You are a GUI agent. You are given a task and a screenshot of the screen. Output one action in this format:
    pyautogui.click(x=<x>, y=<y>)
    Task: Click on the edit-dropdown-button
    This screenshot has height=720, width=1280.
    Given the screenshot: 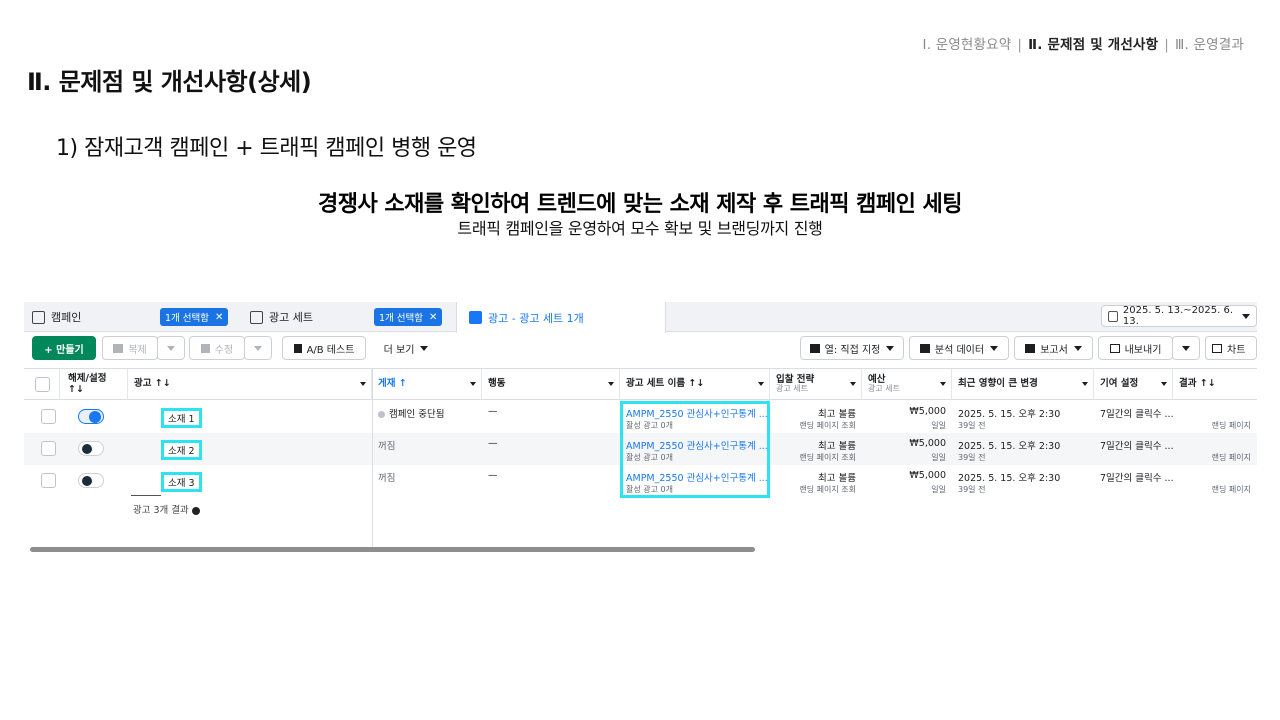 What is the action you would take?
    pyautogui.click(x=258, y=348)
    